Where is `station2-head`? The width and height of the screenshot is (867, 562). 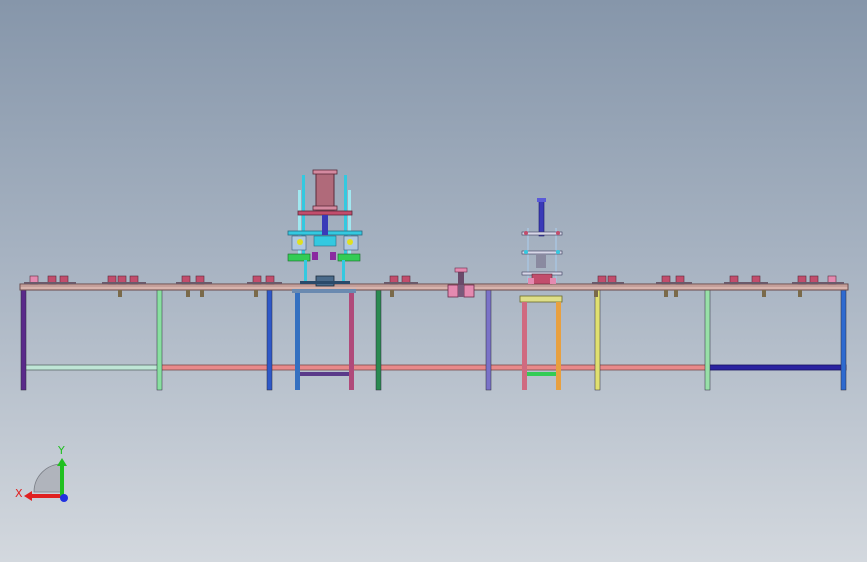
station2-head is located at coordinates (541, 261).